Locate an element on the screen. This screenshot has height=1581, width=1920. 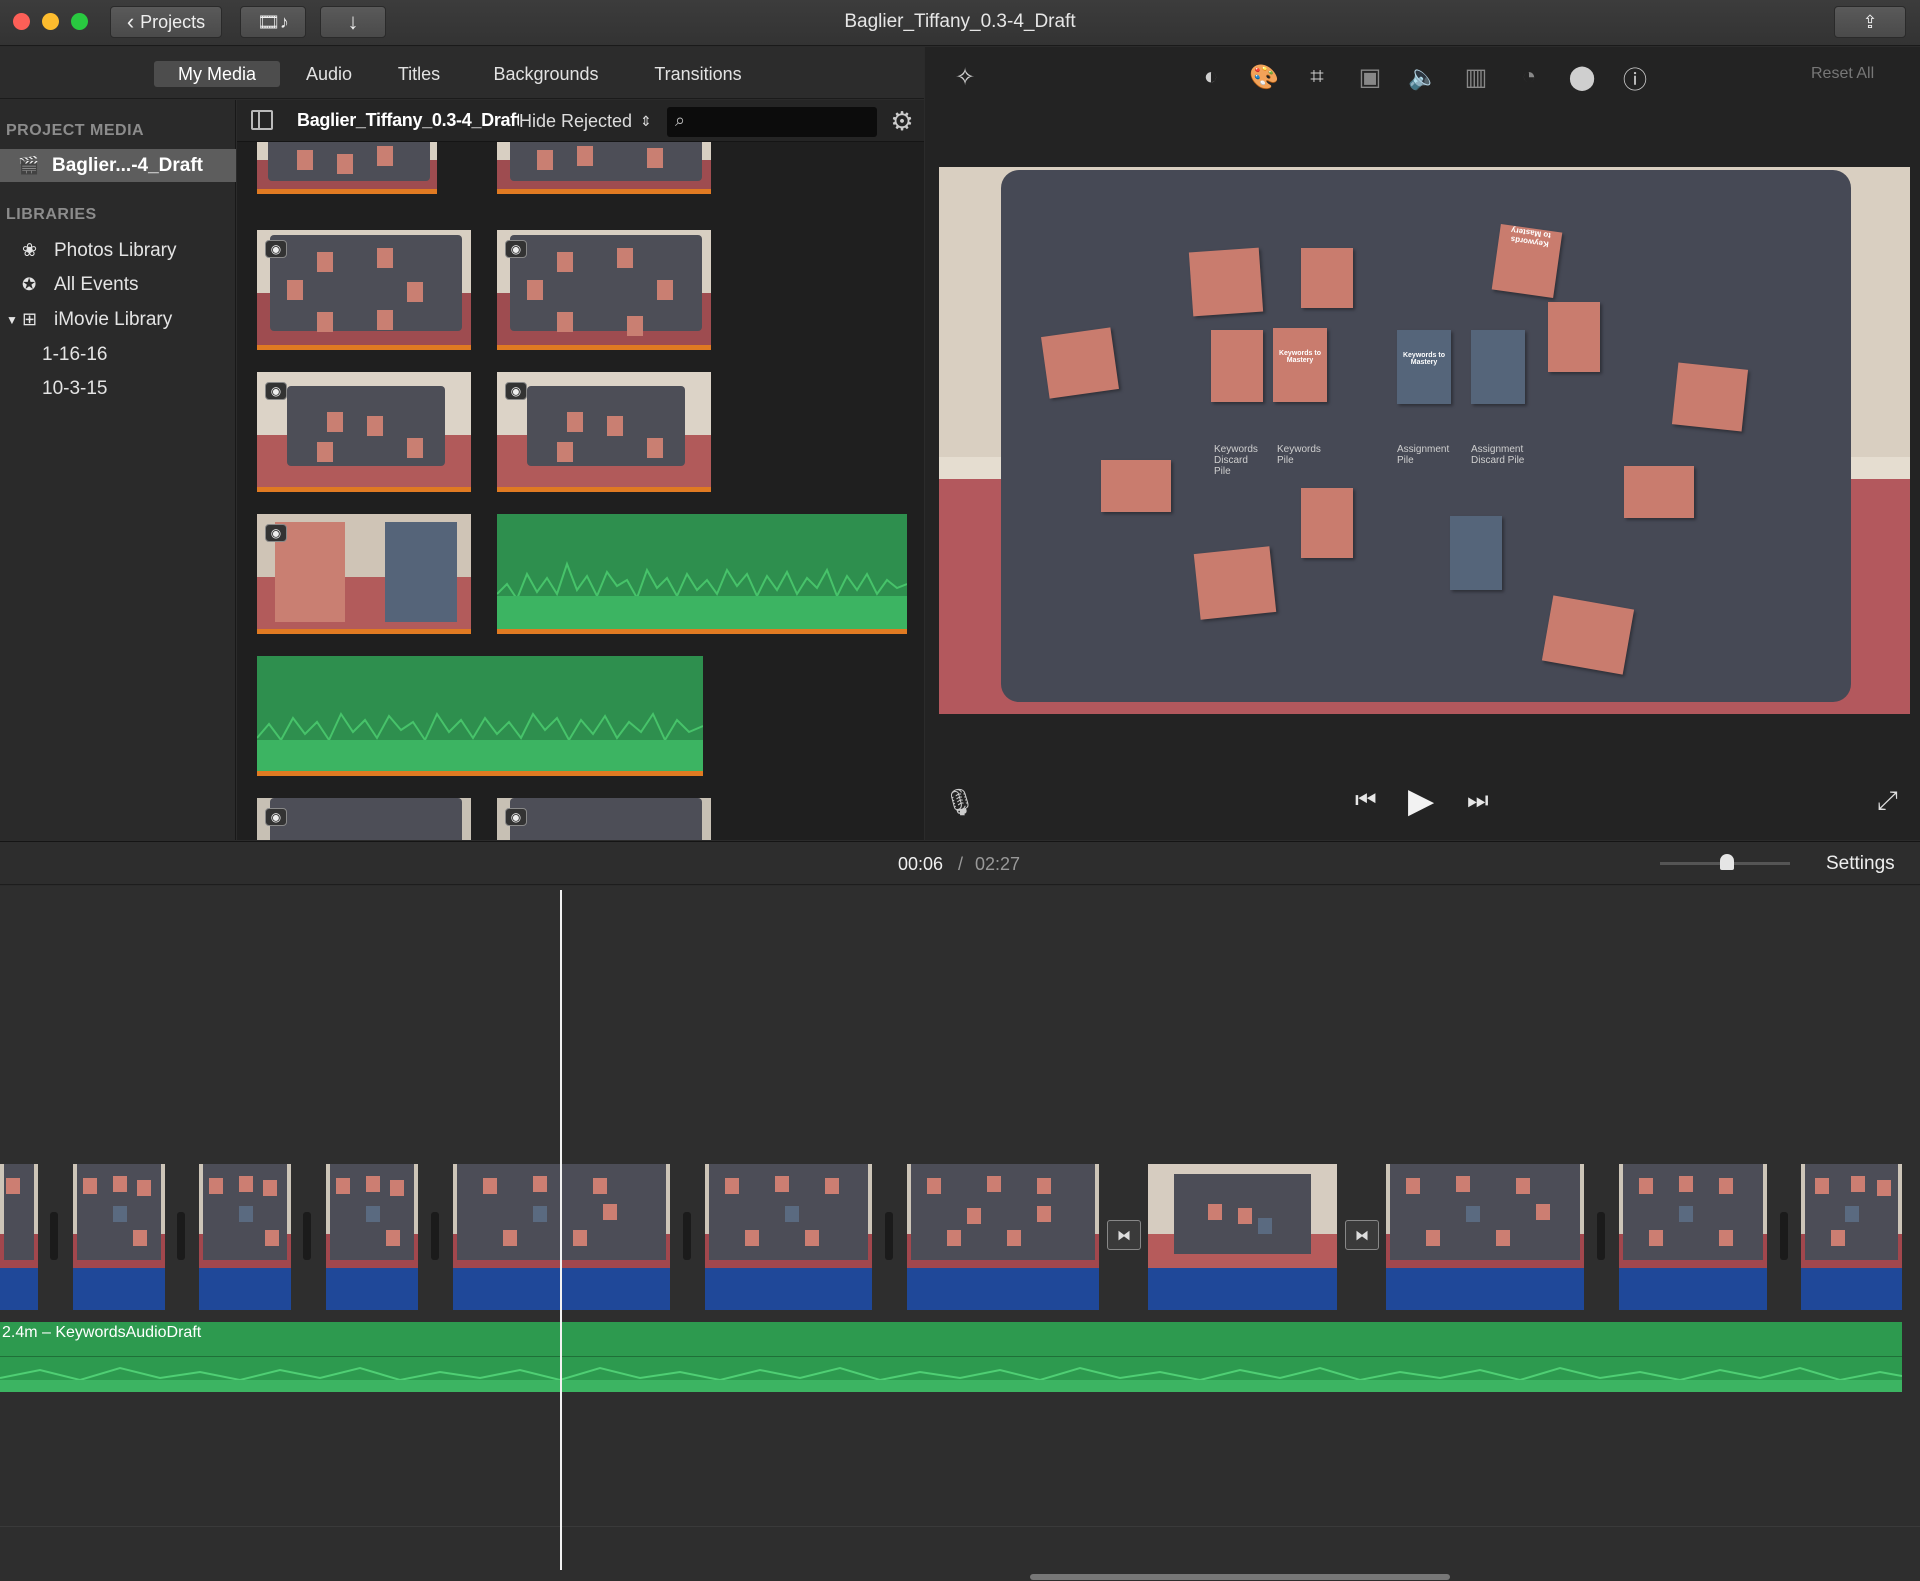
reset-all-button: Reset All is located at coordinates (1842, 74).